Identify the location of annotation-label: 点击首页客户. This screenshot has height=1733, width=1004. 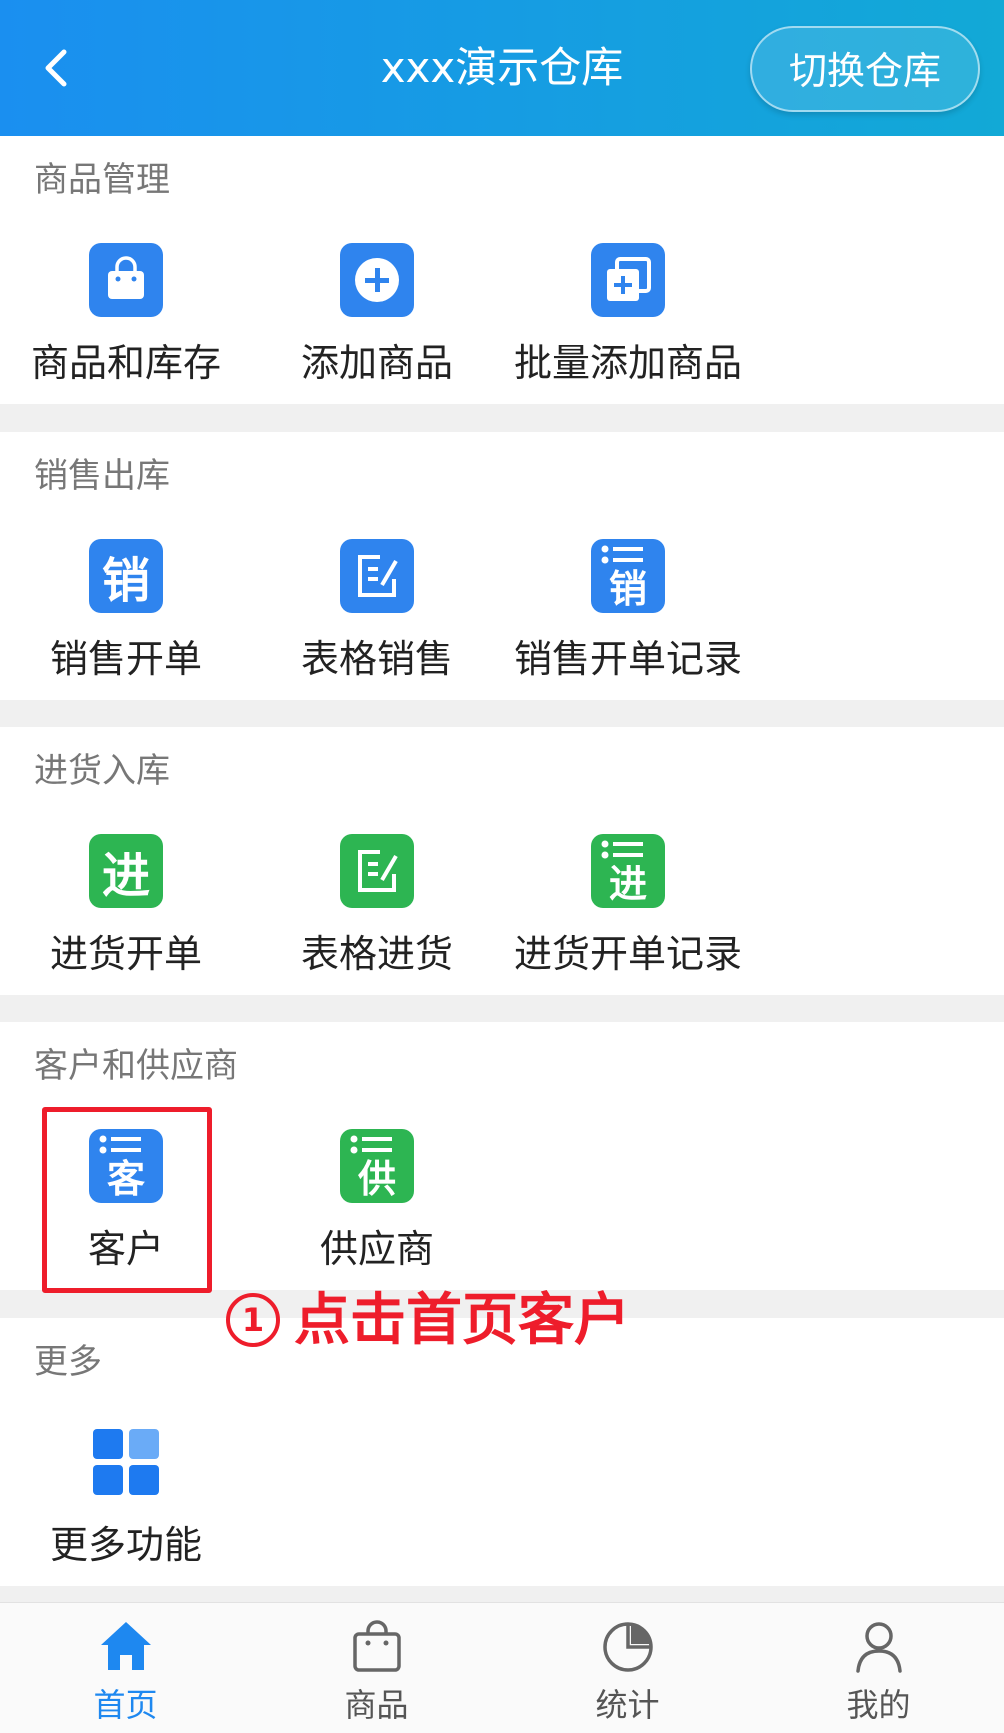
(462, 1320).